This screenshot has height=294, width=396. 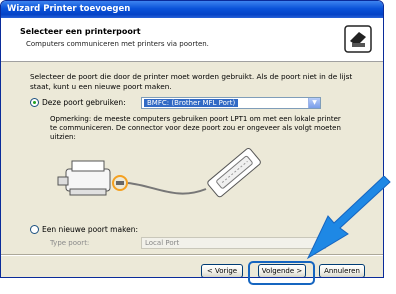 What do you see at coordinates (342, 270) in the screenshot?
I see `cancel-button: Annuleren` at bounding box center [342, 270].